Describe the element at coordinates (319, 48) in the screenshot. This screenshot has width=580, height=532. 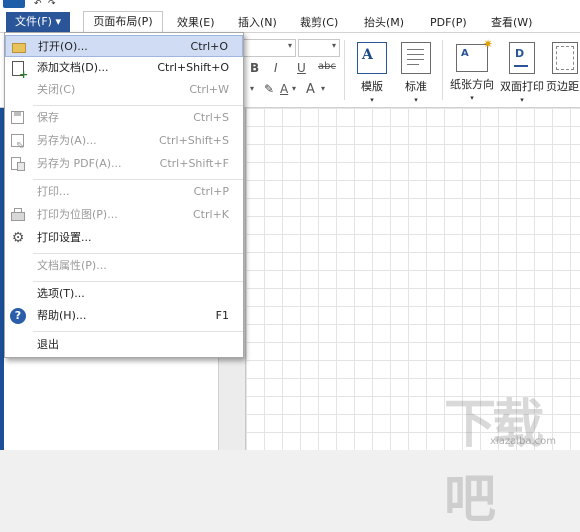
I see `font-size-select: ▾` at that location.